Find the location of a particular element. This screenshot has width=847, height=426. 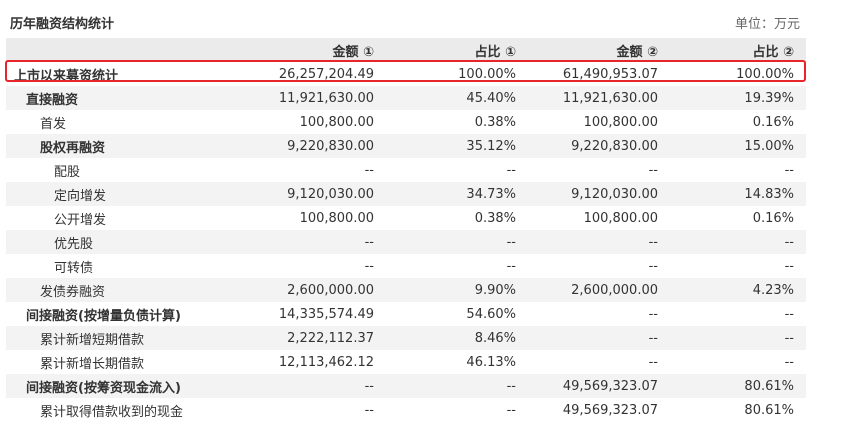

ratio-1-cell: 8.46% is located at coordinates (495, 338).